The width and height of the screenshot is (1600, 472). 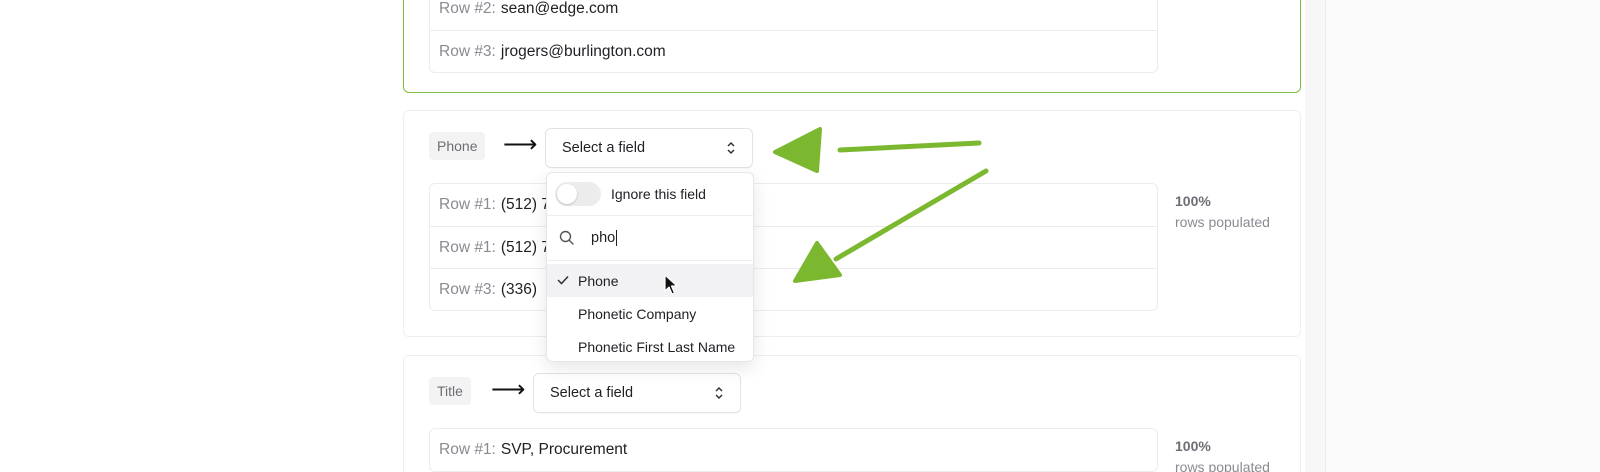 I want to click on option-label: Phonetic First Last Name, so click(x=657, y=346).